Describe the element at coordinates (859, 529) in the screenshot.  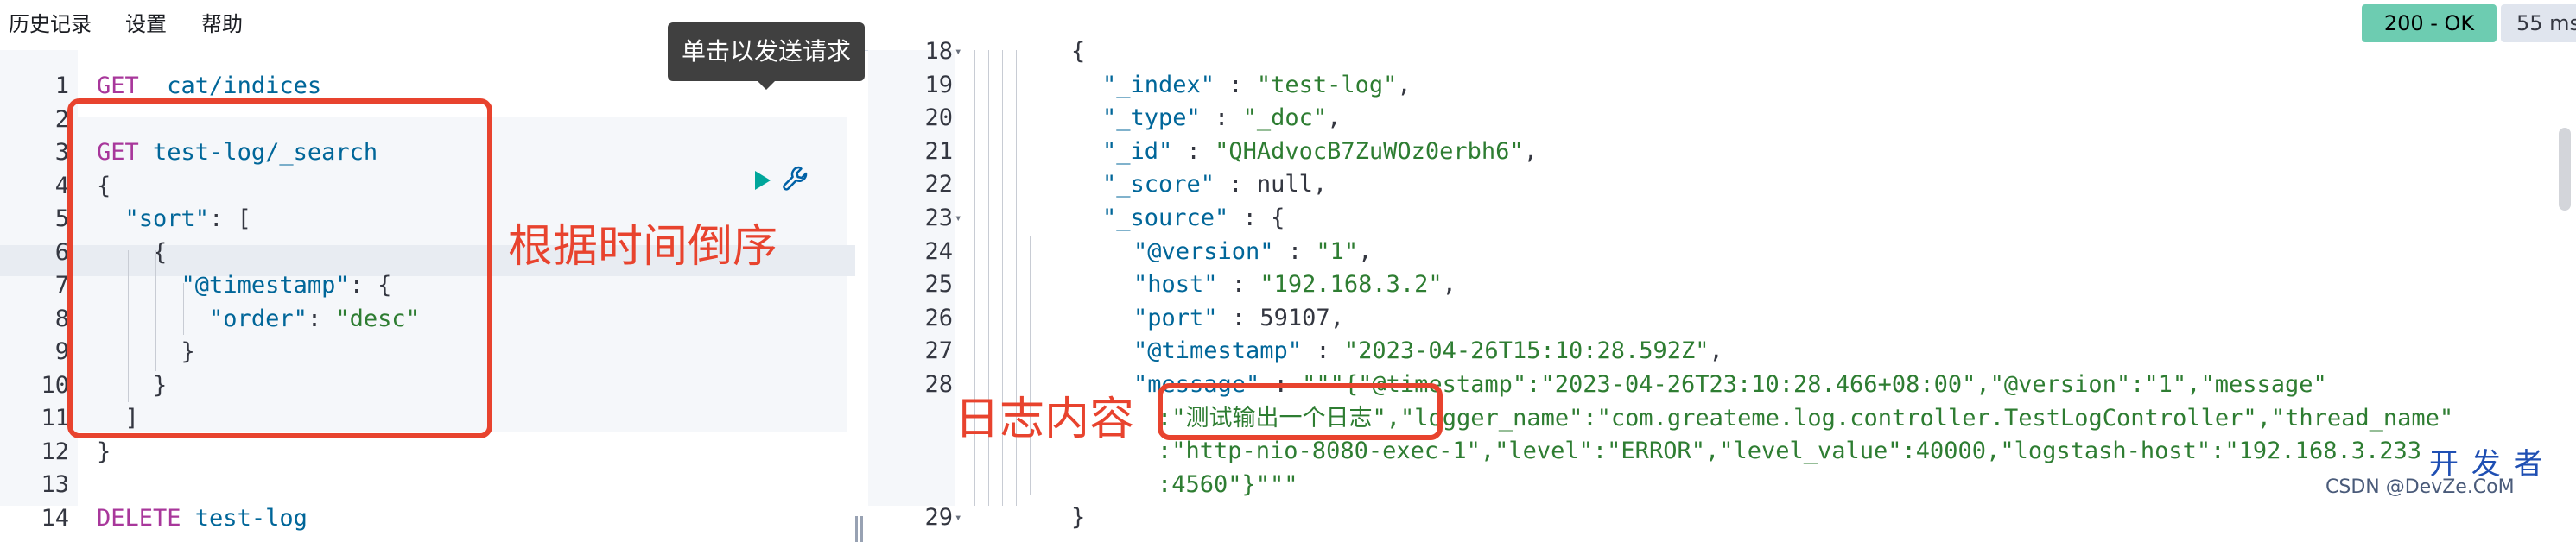
I see `panel-resize-handle` at that location.